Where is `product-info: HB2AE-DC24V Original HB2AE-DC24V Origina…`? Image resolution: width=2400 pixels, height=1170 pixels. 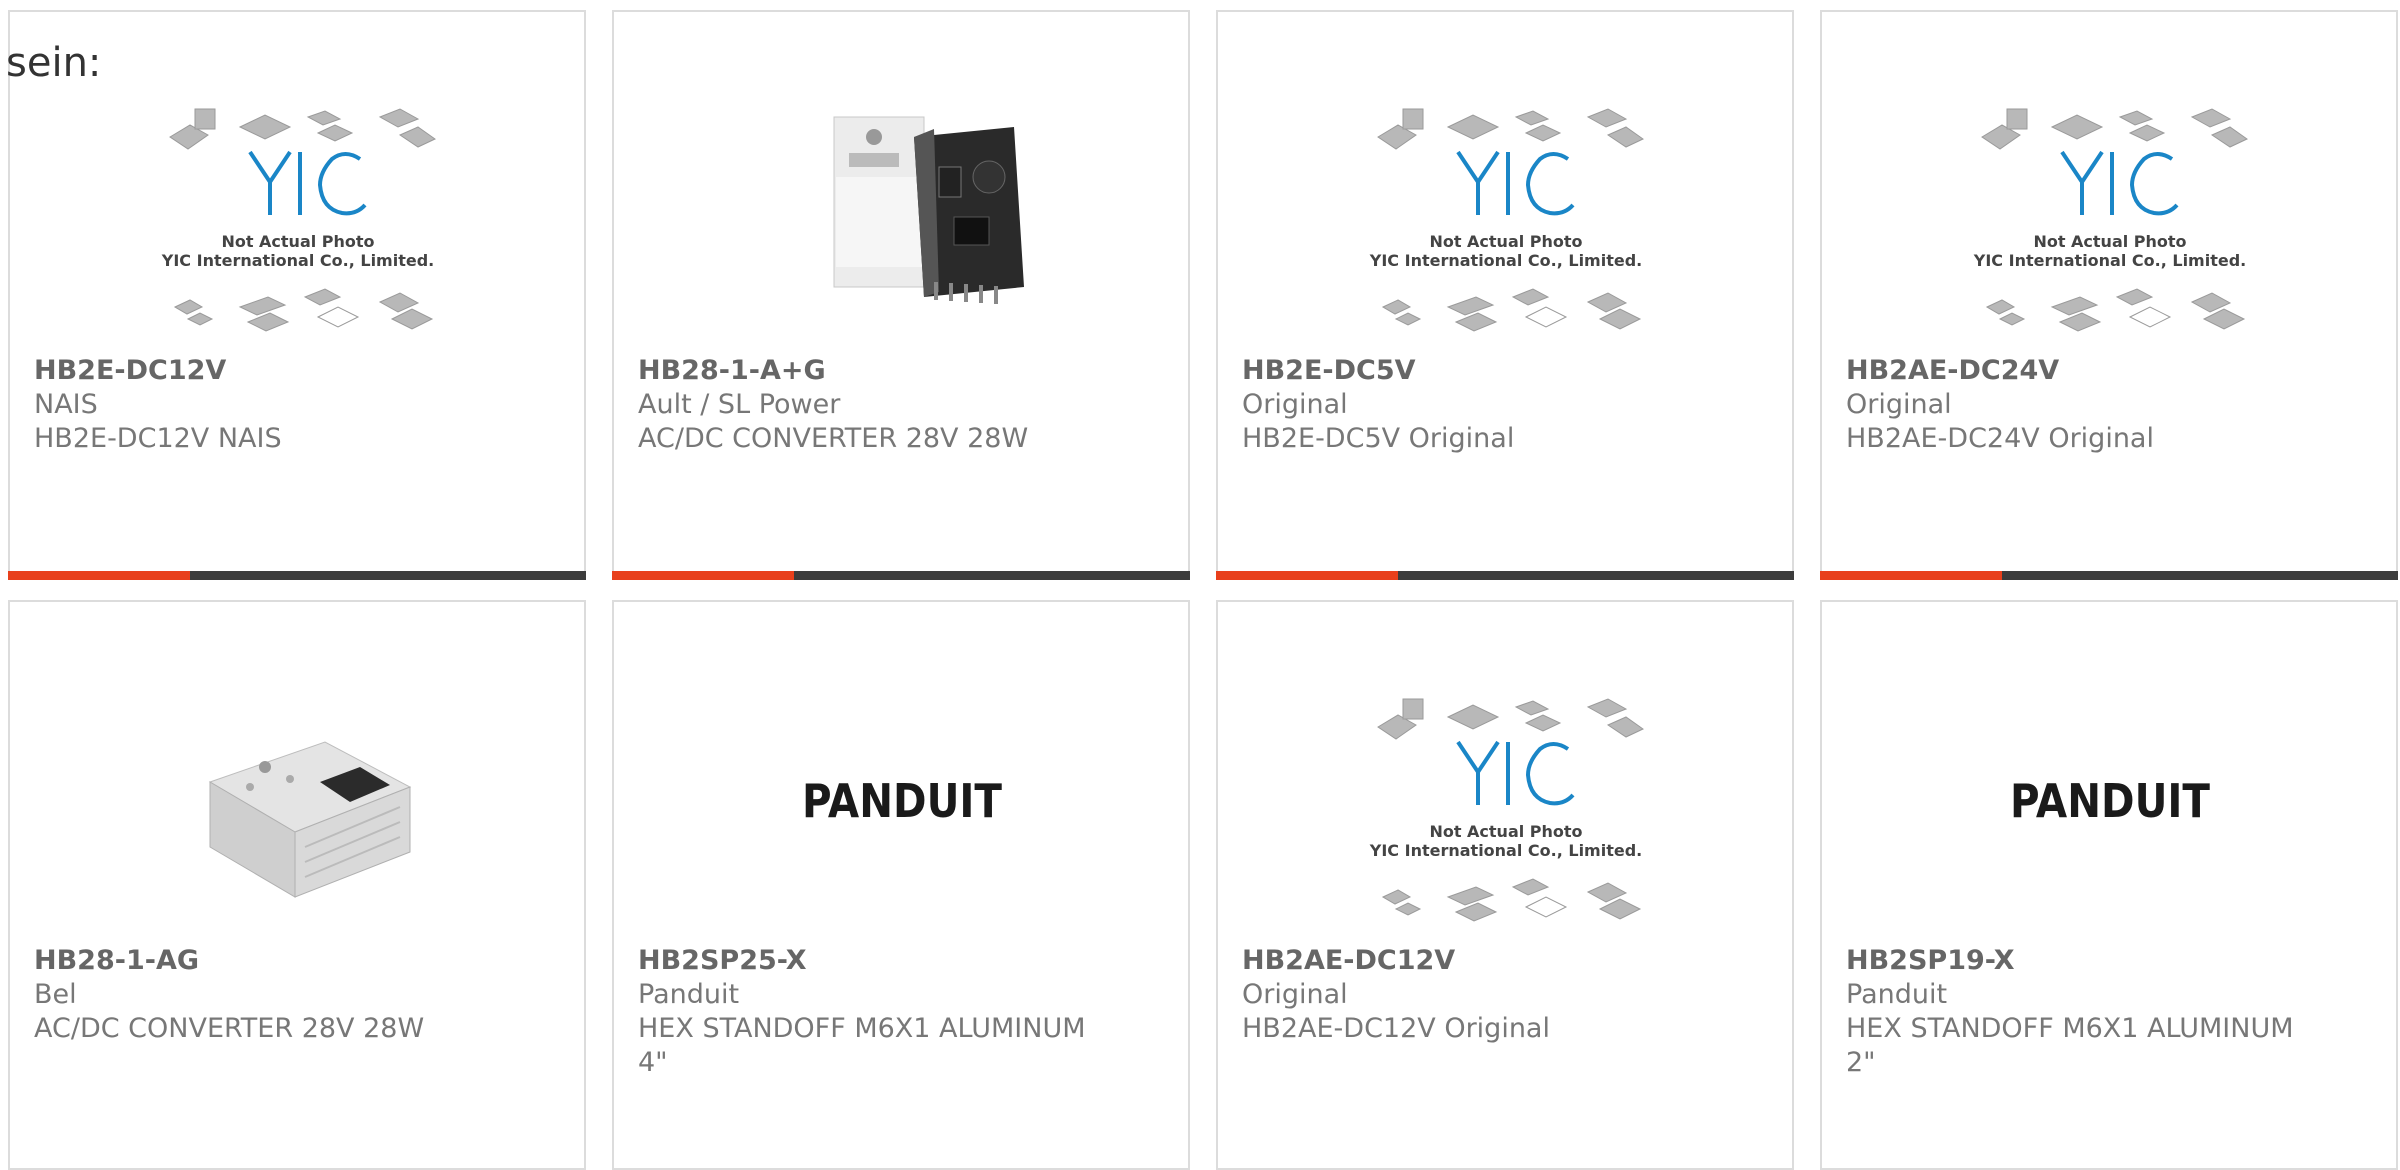 product-info: HB2AE-DC24V Original HB2AE-DC24V Origina… is located at coordinates (2111, 405).